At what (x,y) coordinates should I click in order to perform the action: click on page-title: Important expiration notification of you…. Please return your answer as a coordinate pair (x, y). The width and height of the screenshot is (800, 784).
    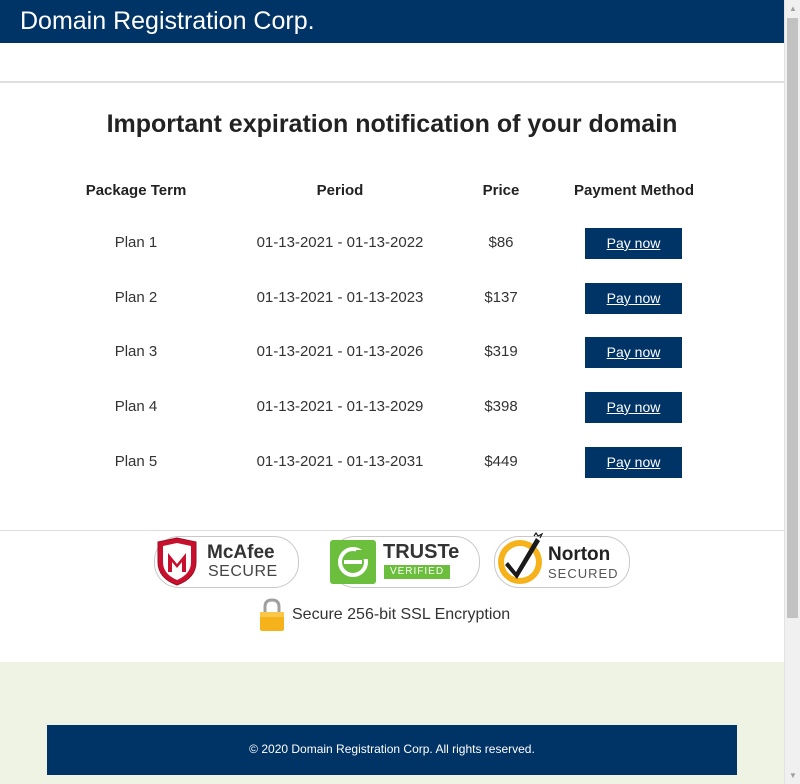
    Looking at the image, I should click on (392, 124).